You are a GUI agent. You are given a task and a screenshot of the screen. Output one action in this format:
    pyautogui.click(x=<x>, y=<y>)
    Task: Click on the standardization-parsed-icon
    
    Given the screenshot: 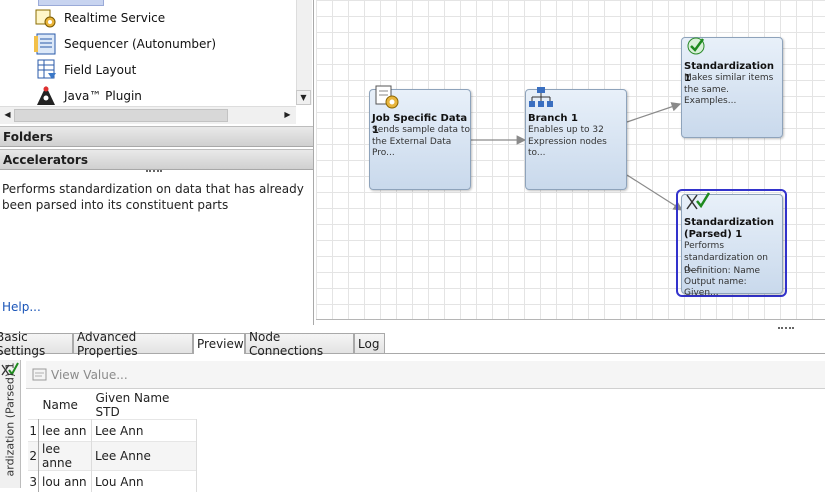 What is the action you would take?
    pyautogui.click(x=698, y=202)
    